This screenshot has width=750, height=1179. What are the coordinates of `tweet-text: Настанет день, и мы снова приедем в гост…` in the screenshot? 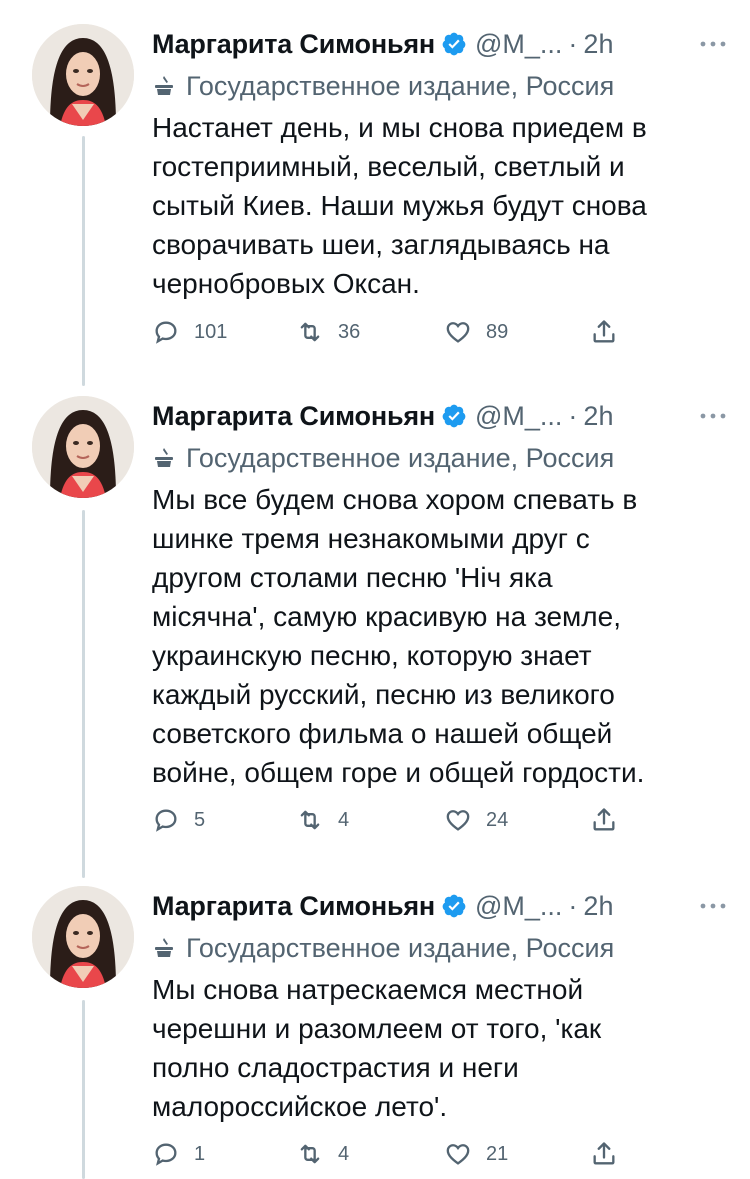 It's located at (399, 205).